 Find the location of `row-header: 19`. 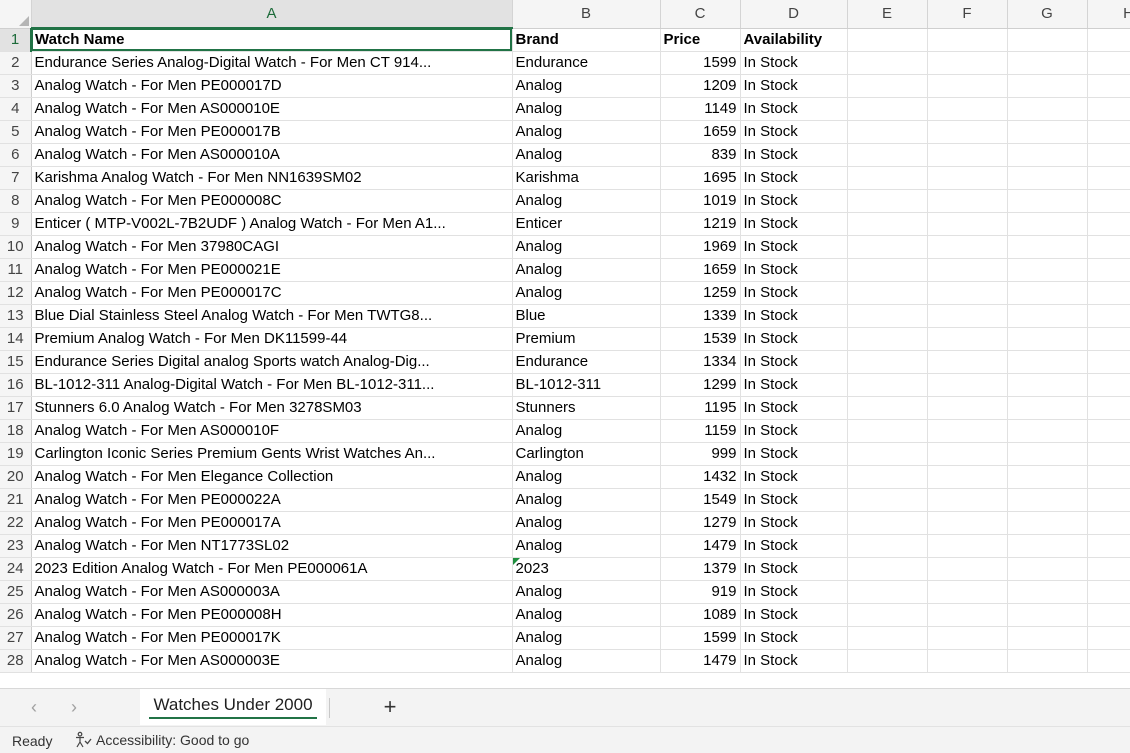

row-header: 19 is located at coordinates (16, 454).